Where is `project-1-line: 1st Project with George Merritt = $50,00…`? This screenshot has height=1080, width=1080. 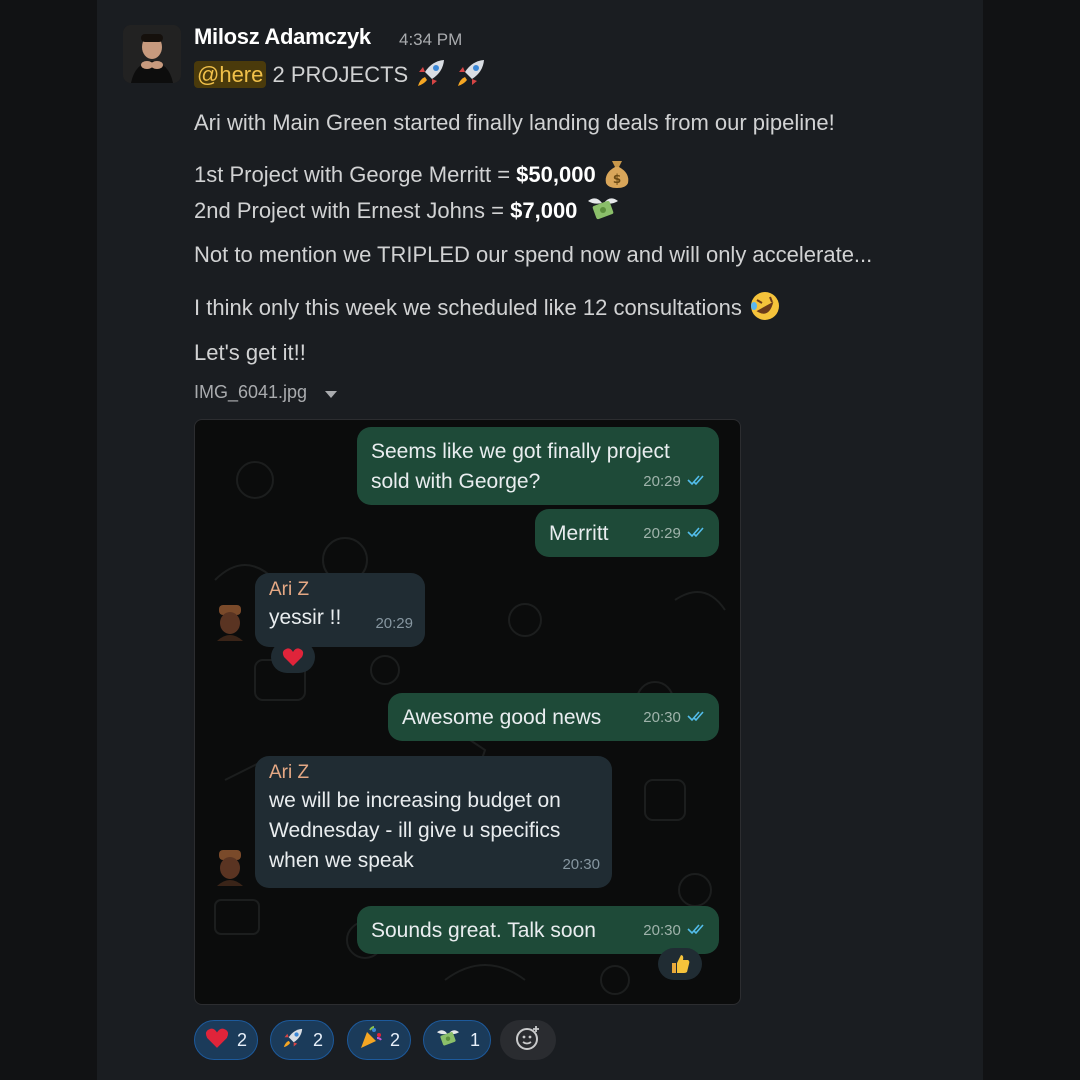
project-1-line: 1st Project with George Merritt = $50,00… is located at coordinates (413, 176).